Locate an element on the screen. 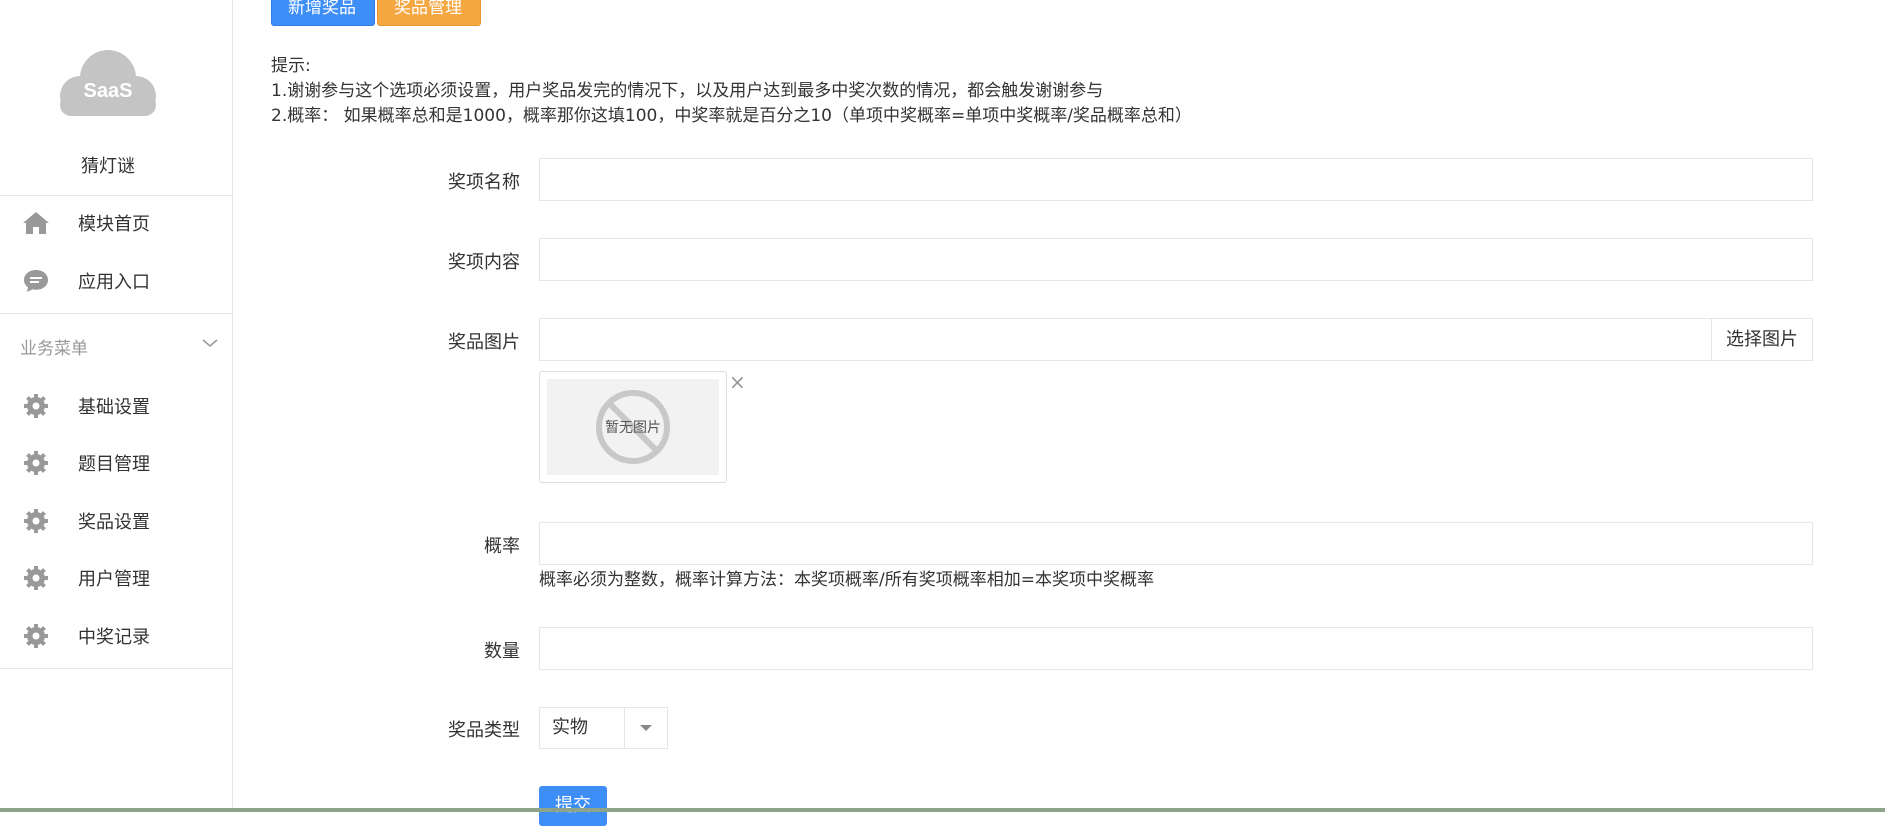  sidebar-item-prize-settings: 奖品设置 is located at coordinates (116, 521).